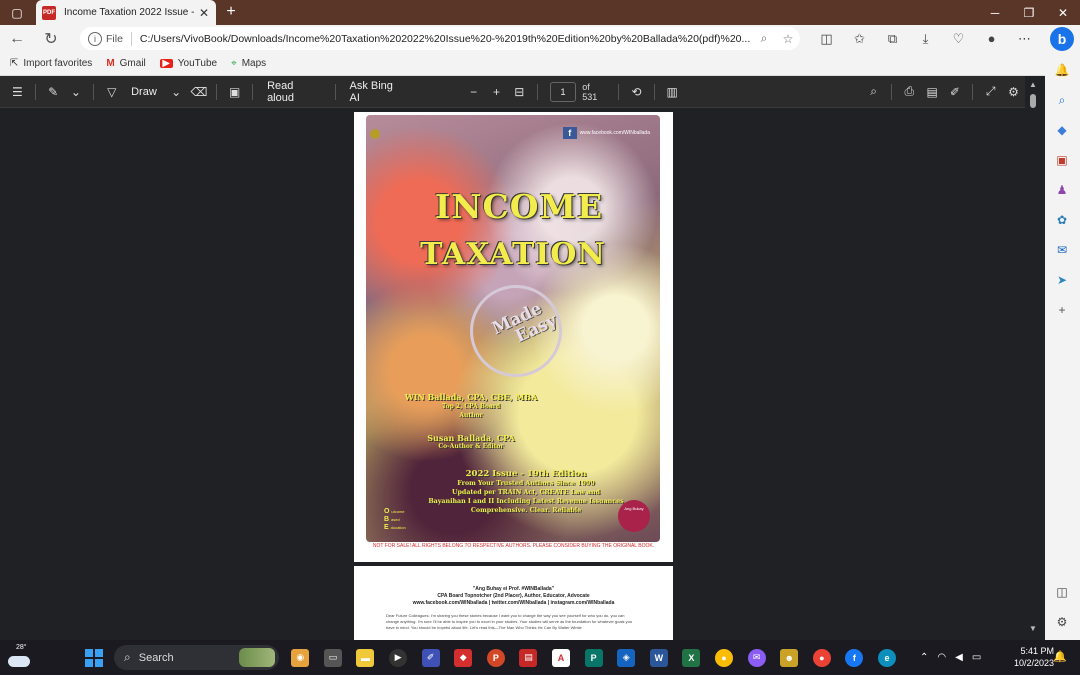 Image resolution: width=1080 pixels, height=675 pixels. What do you see at coordinates (887, 657) in the screenshot?
I see `edge-icon: e` at bounding box center [887, 657].